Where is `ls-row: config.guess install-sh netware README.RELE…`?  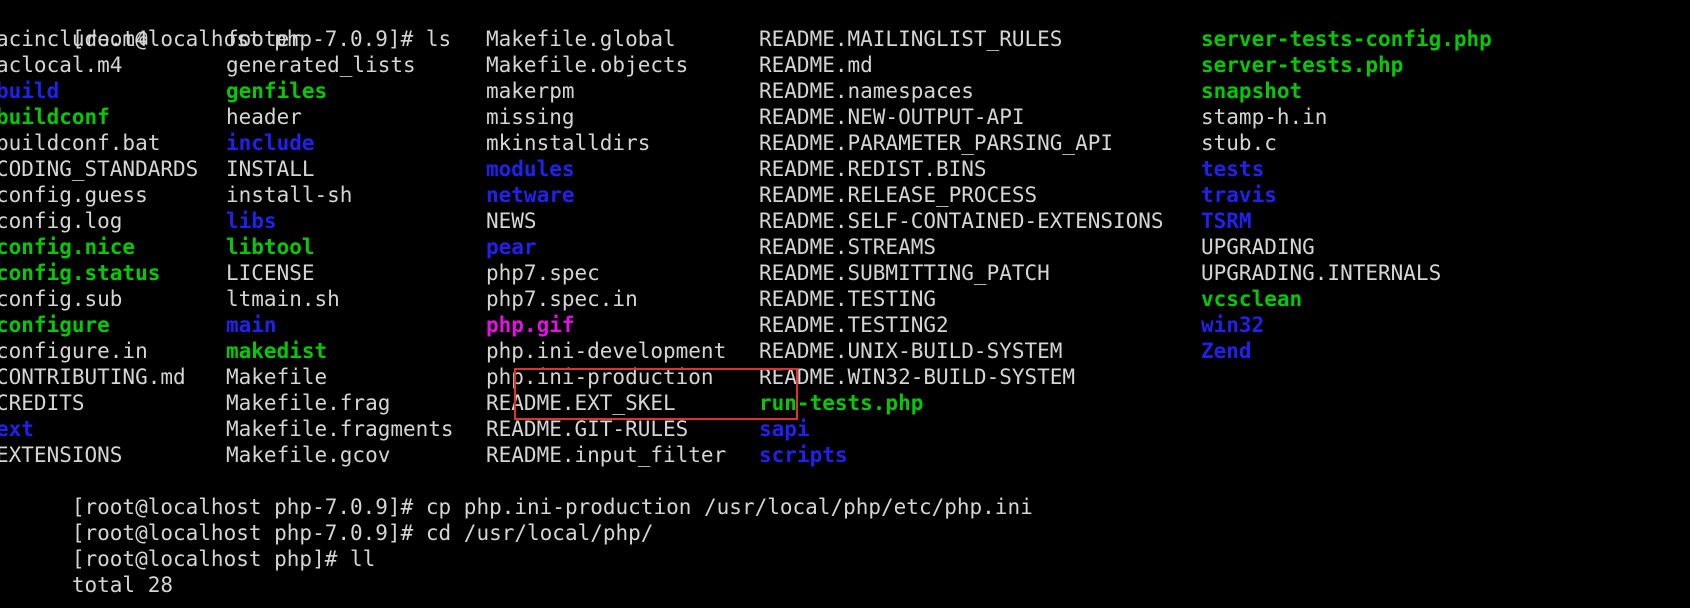 ls-row: config.guess install-sh netware README.RELE… is located at coordinates (845, 195).